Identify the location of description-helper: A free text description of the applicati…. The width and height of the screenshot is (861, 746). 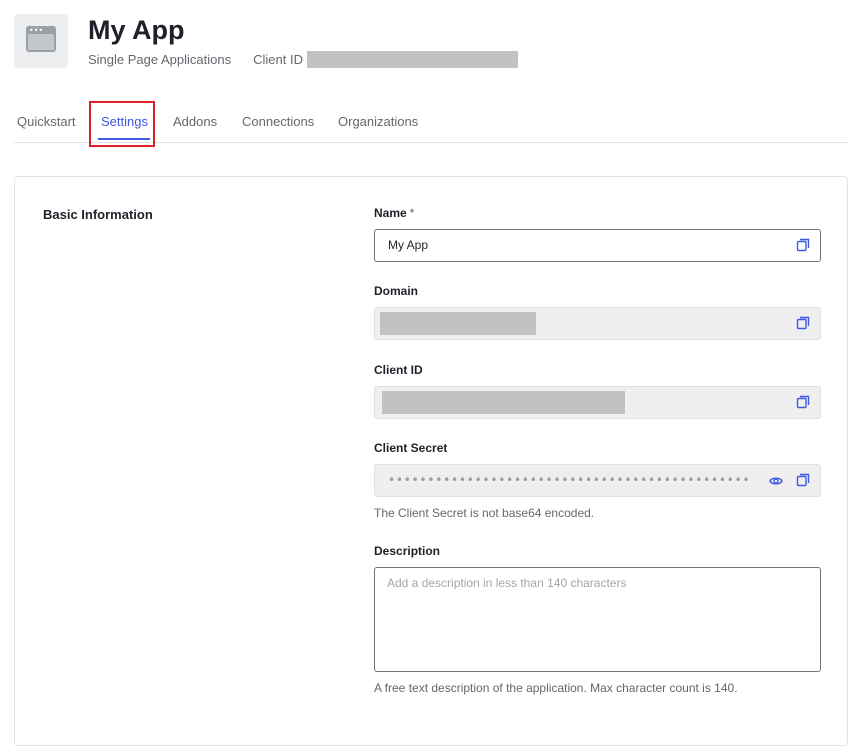
(556, 688).